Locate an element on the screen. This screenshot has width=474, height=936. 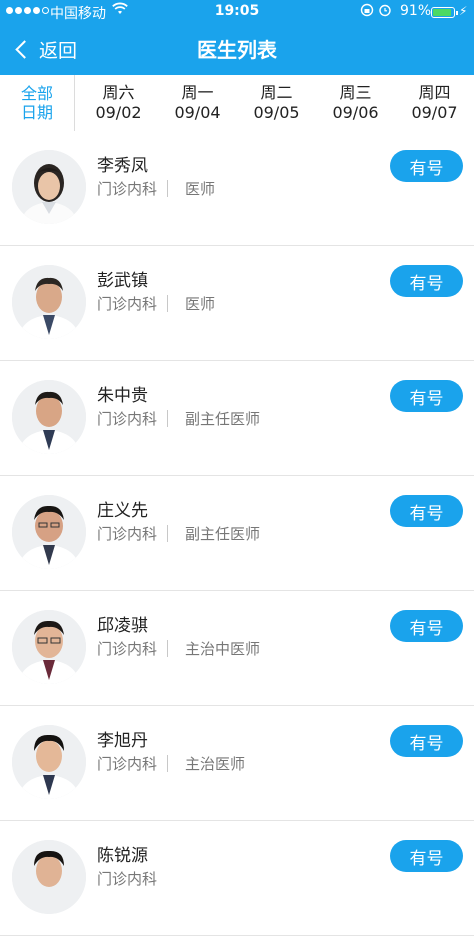
tab-day-date: 09/05 is located at coordinates (276, 112).